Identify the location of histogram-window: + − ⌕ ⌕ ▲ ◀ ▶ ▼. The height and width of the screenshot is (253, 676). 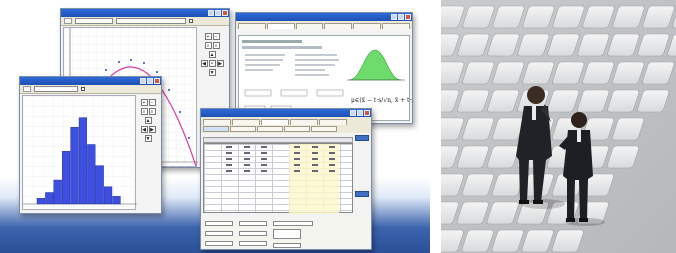
(90, 145).